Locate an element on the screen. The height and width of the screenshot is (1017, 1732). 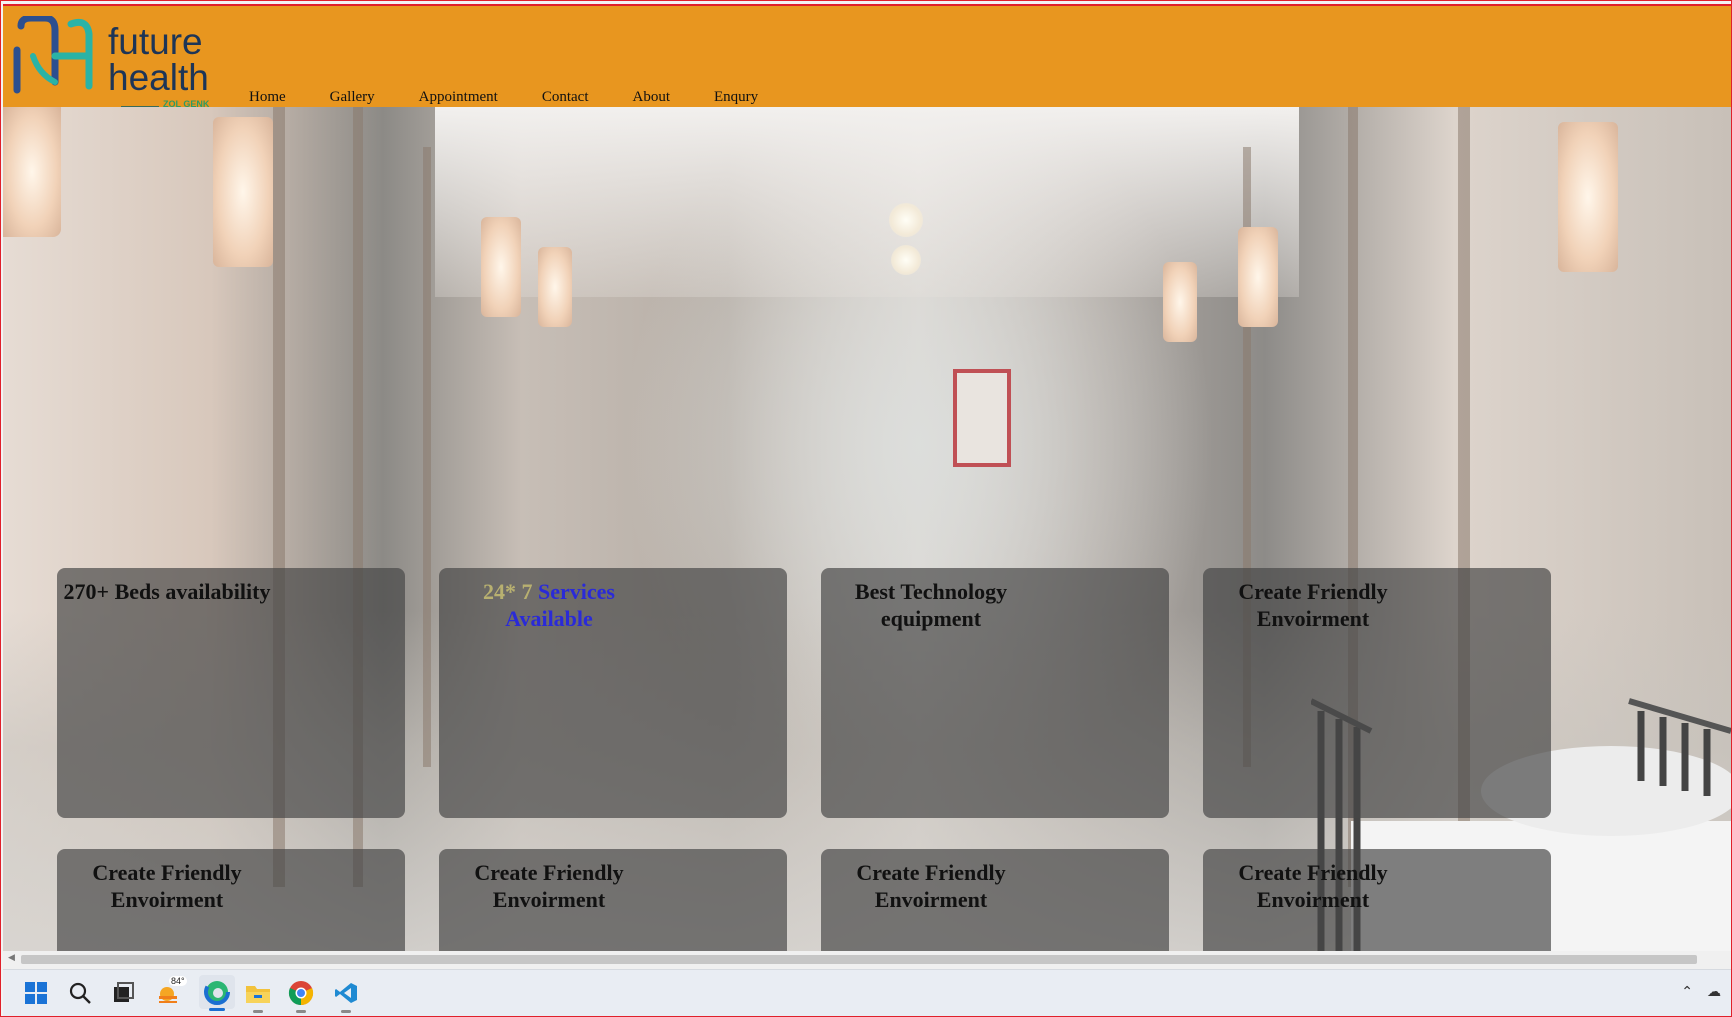
nav-about: About is located at coordinates (651, 97).